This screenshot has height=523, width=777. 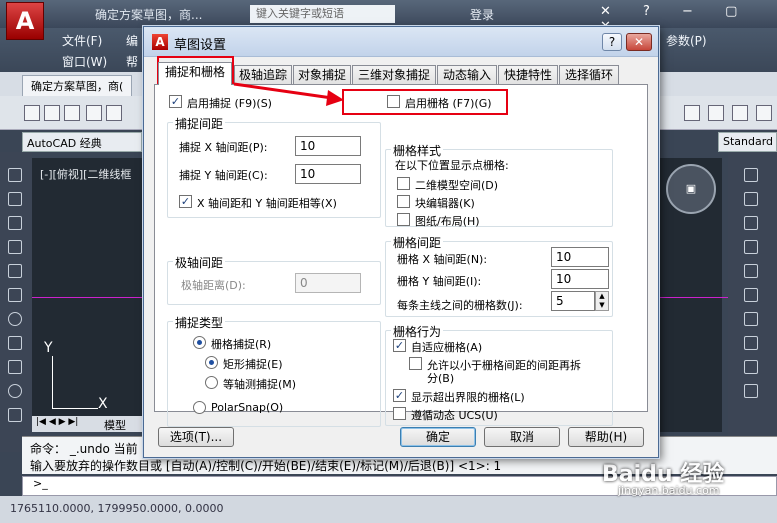 I want to click on stretch-icon, so click(x=751, y=367).